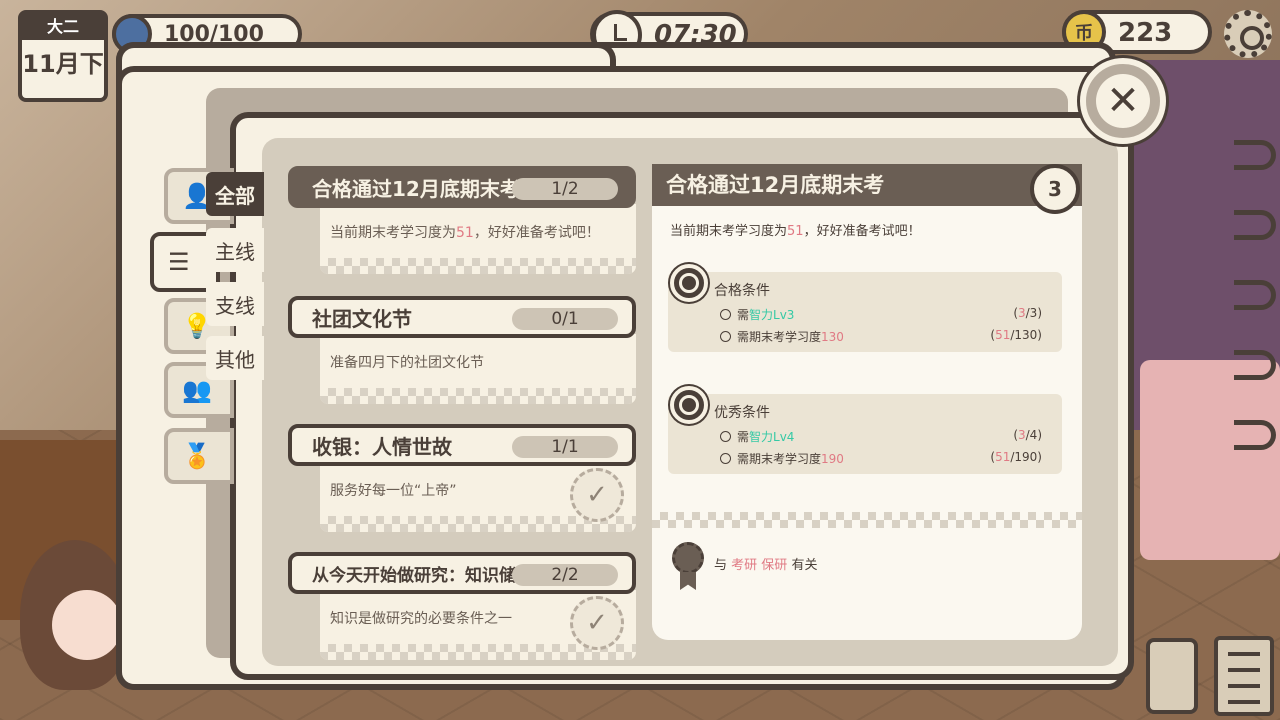  What do you see at coordinates (235, 304) in the screenshot?
I see `tab-side: 支线` at bounding box center [235, 304].